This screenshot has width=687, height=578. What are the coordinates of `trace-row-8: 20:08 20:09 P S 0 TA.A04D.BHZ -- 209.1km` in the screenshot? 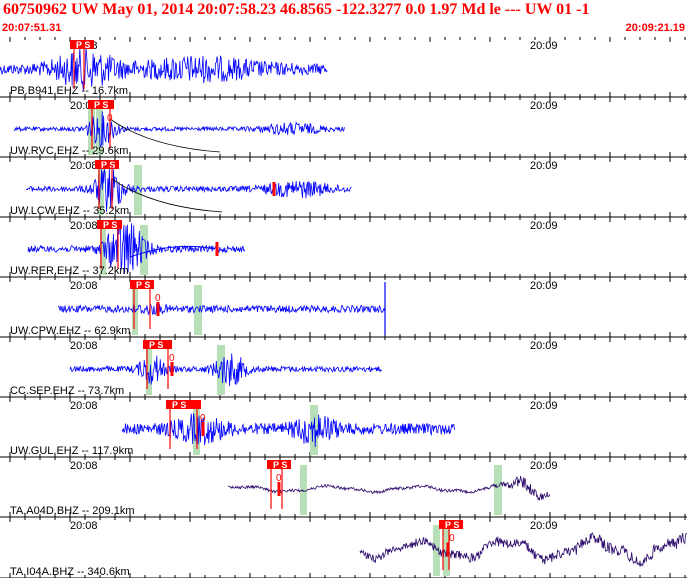 It's located at (343, 487).